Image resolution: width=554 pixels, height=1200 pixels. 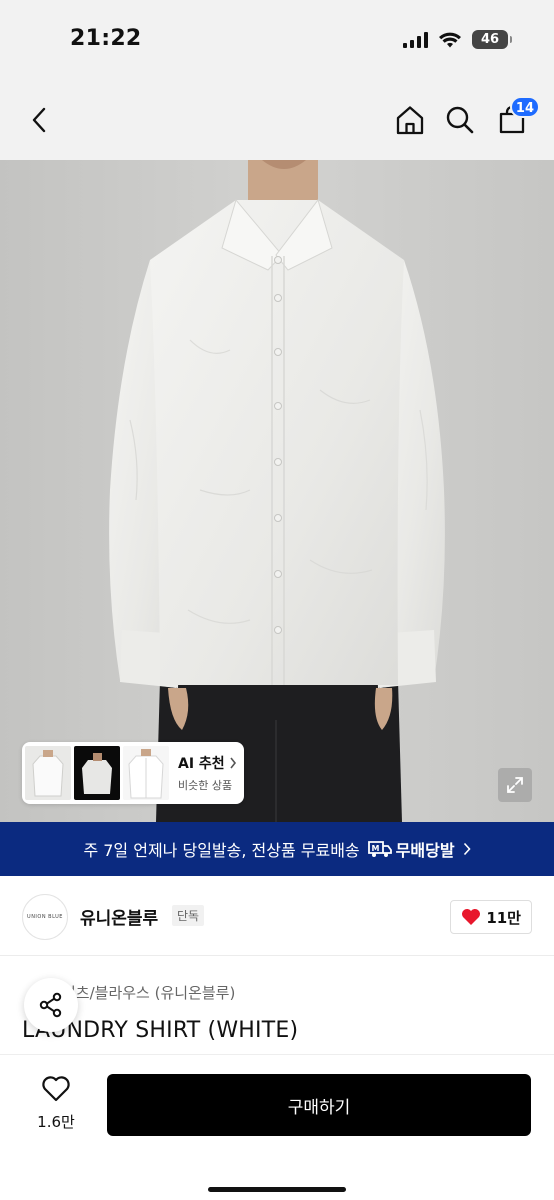 What do you see at coordinates (221, 850) in the screenshot?
I see `shipping-text: 주 7일 언제나 당일발송, 전상품 무료배송` at bounding box center [221, 850].